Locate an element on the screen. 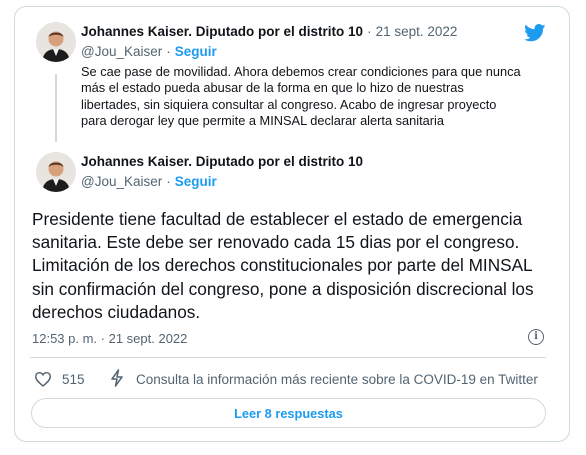 The height and width of the screenshot is (455, 586). divider is located at coordinates (288, 357).